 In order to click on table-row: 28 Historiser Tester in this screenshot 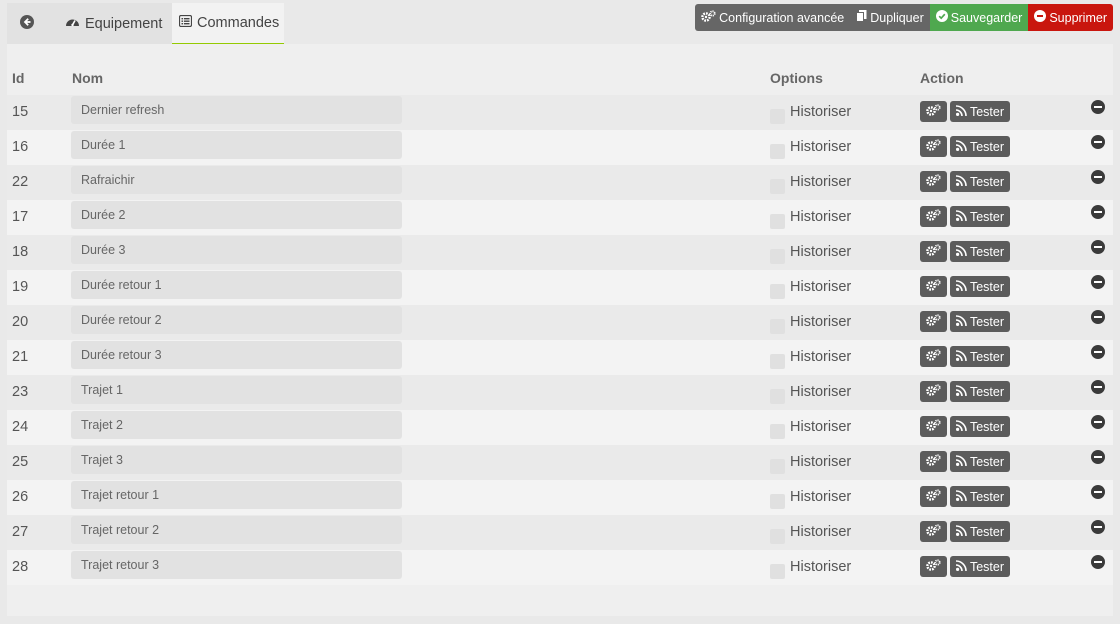, I will do `click(560, 567)`.